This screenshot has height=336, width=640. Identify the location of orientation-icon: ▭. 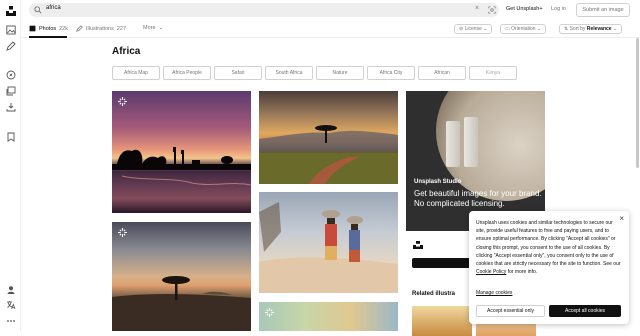
(507, 29).